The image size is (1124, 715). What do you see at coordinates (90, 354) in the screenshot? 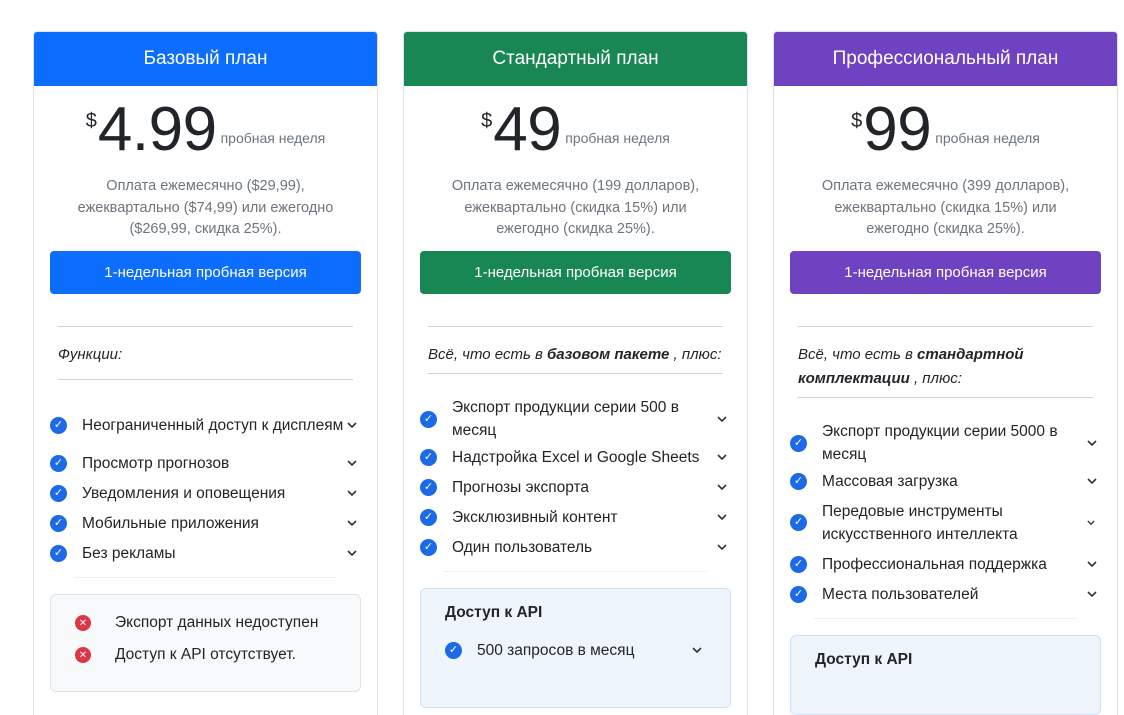
I see `features-intro-text: Функции:` at bounding box center [90, 354].